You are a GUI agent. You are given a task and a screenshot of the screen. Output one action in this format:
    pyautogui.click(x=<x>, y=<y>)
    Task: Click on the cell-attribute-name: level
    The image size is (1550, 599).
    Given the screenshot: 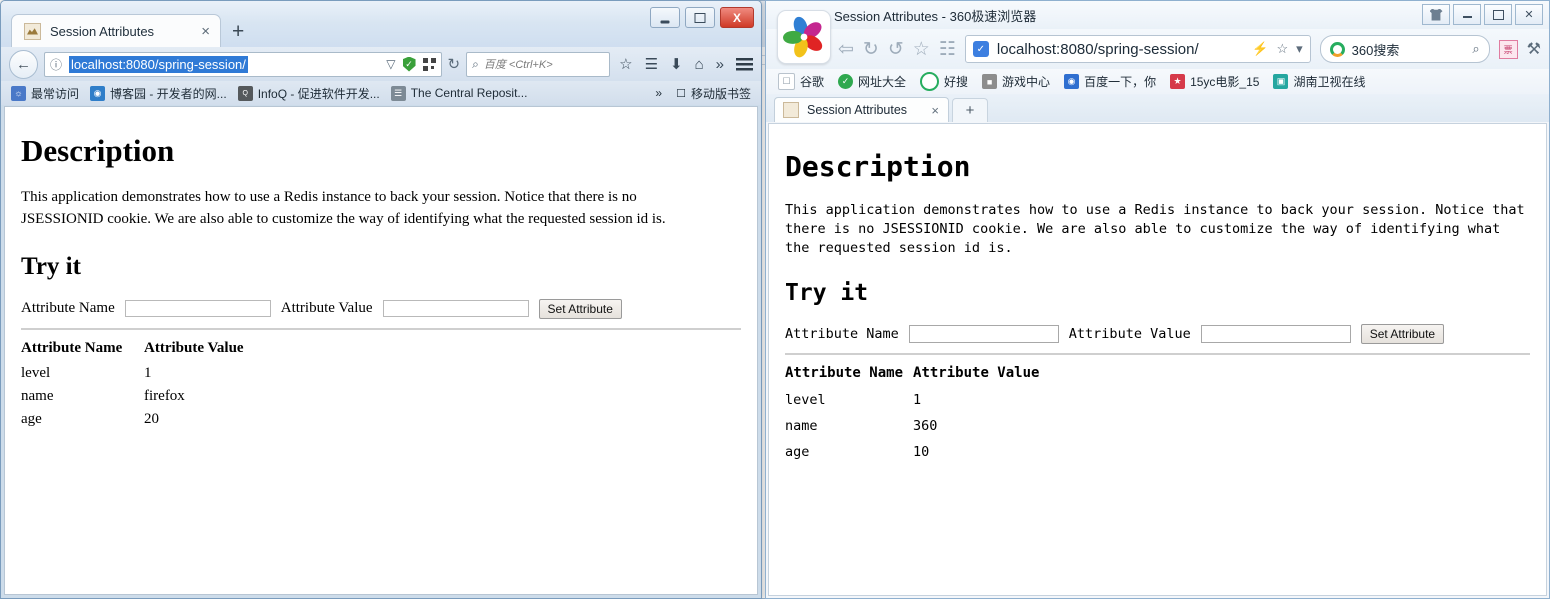 What is the action you would take?
    pyautogui.click(x=805, y=399)
    